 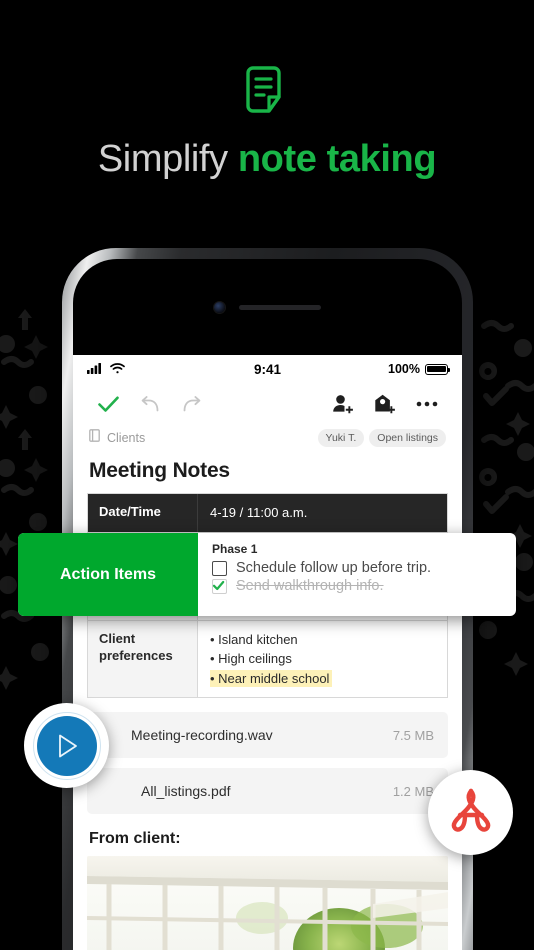 I want to click on bullet-item: • High ceilings, so click(x=251, y=658).